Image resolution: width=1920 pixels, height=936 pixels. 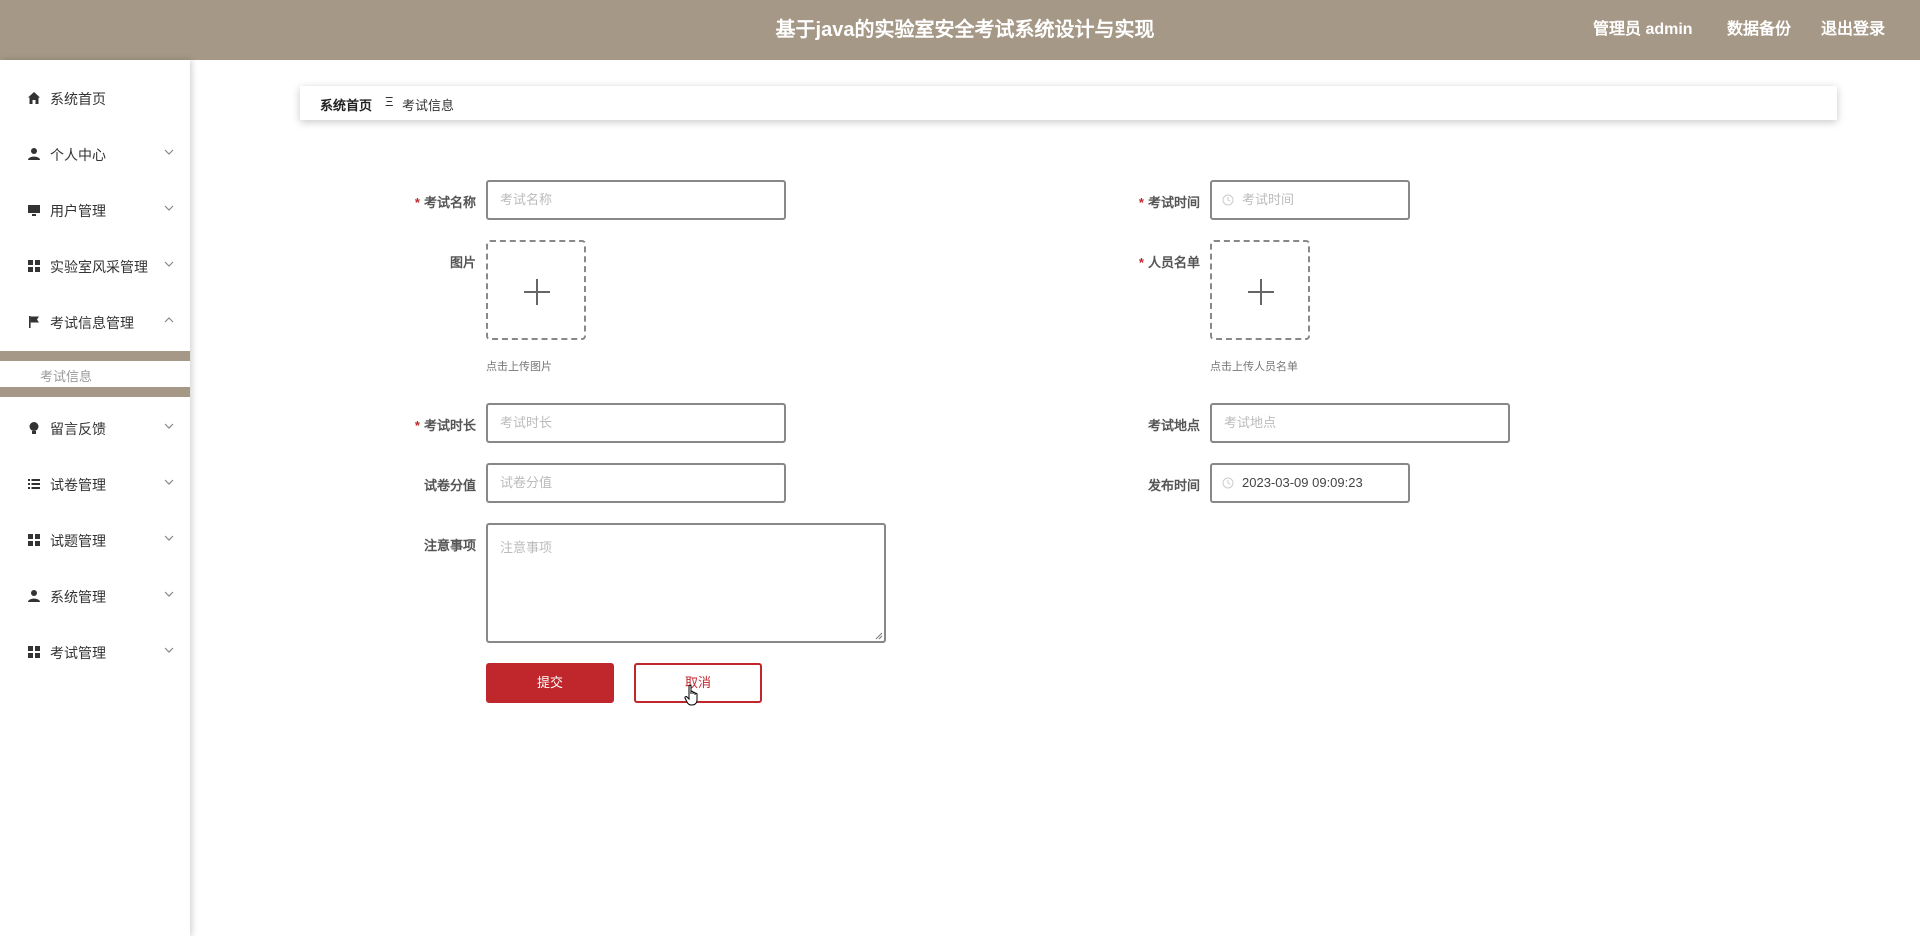 I want to click on sidebar-item-label: 系统首页, so click(x=78, y=99).